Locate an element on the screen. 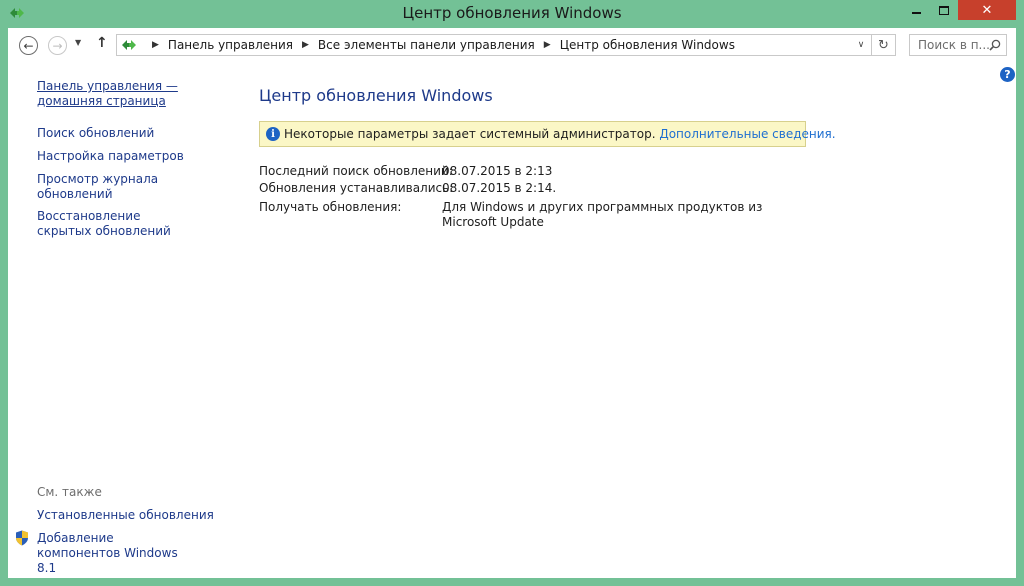 This screenshot has width=1024, height=586. close-button: ✕ is located at coordinates (987, 10).